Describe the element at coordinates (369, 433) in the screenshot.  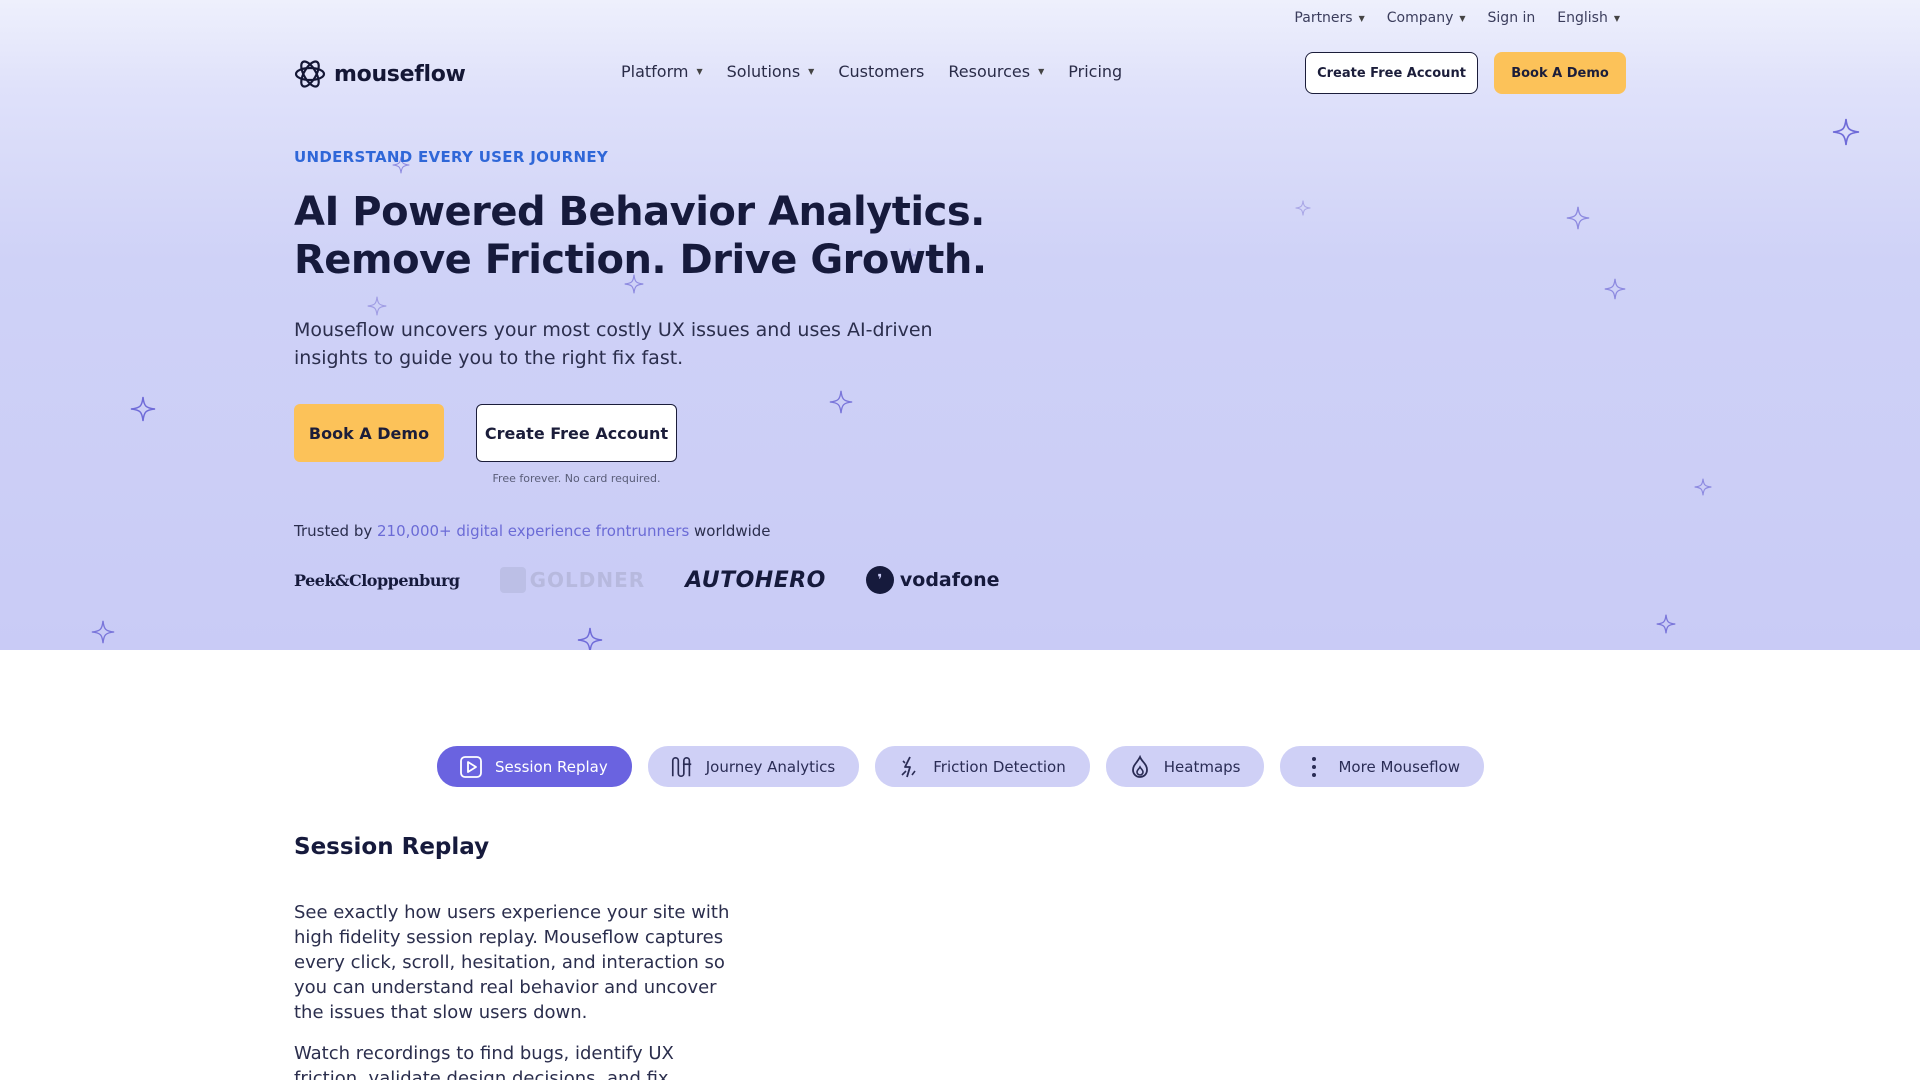
I see `book-demo-button: Book A Demo` at that location.